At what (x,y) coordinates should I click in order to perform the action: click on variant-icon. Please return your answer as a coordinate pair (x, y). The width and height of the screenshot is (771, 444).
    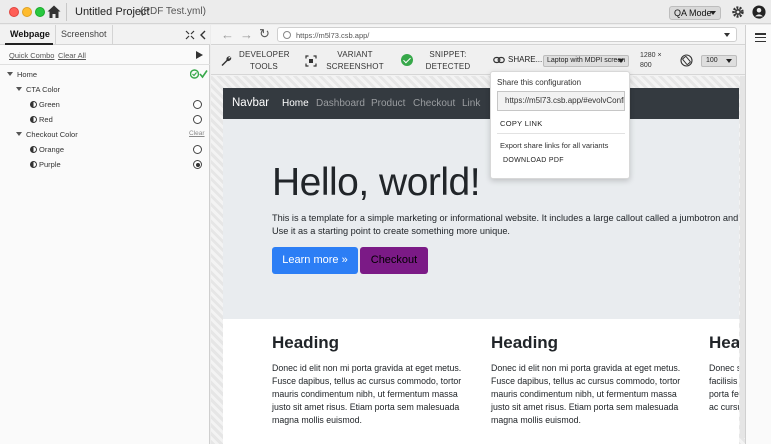
    Looking at the image, I should click on (33, 164).